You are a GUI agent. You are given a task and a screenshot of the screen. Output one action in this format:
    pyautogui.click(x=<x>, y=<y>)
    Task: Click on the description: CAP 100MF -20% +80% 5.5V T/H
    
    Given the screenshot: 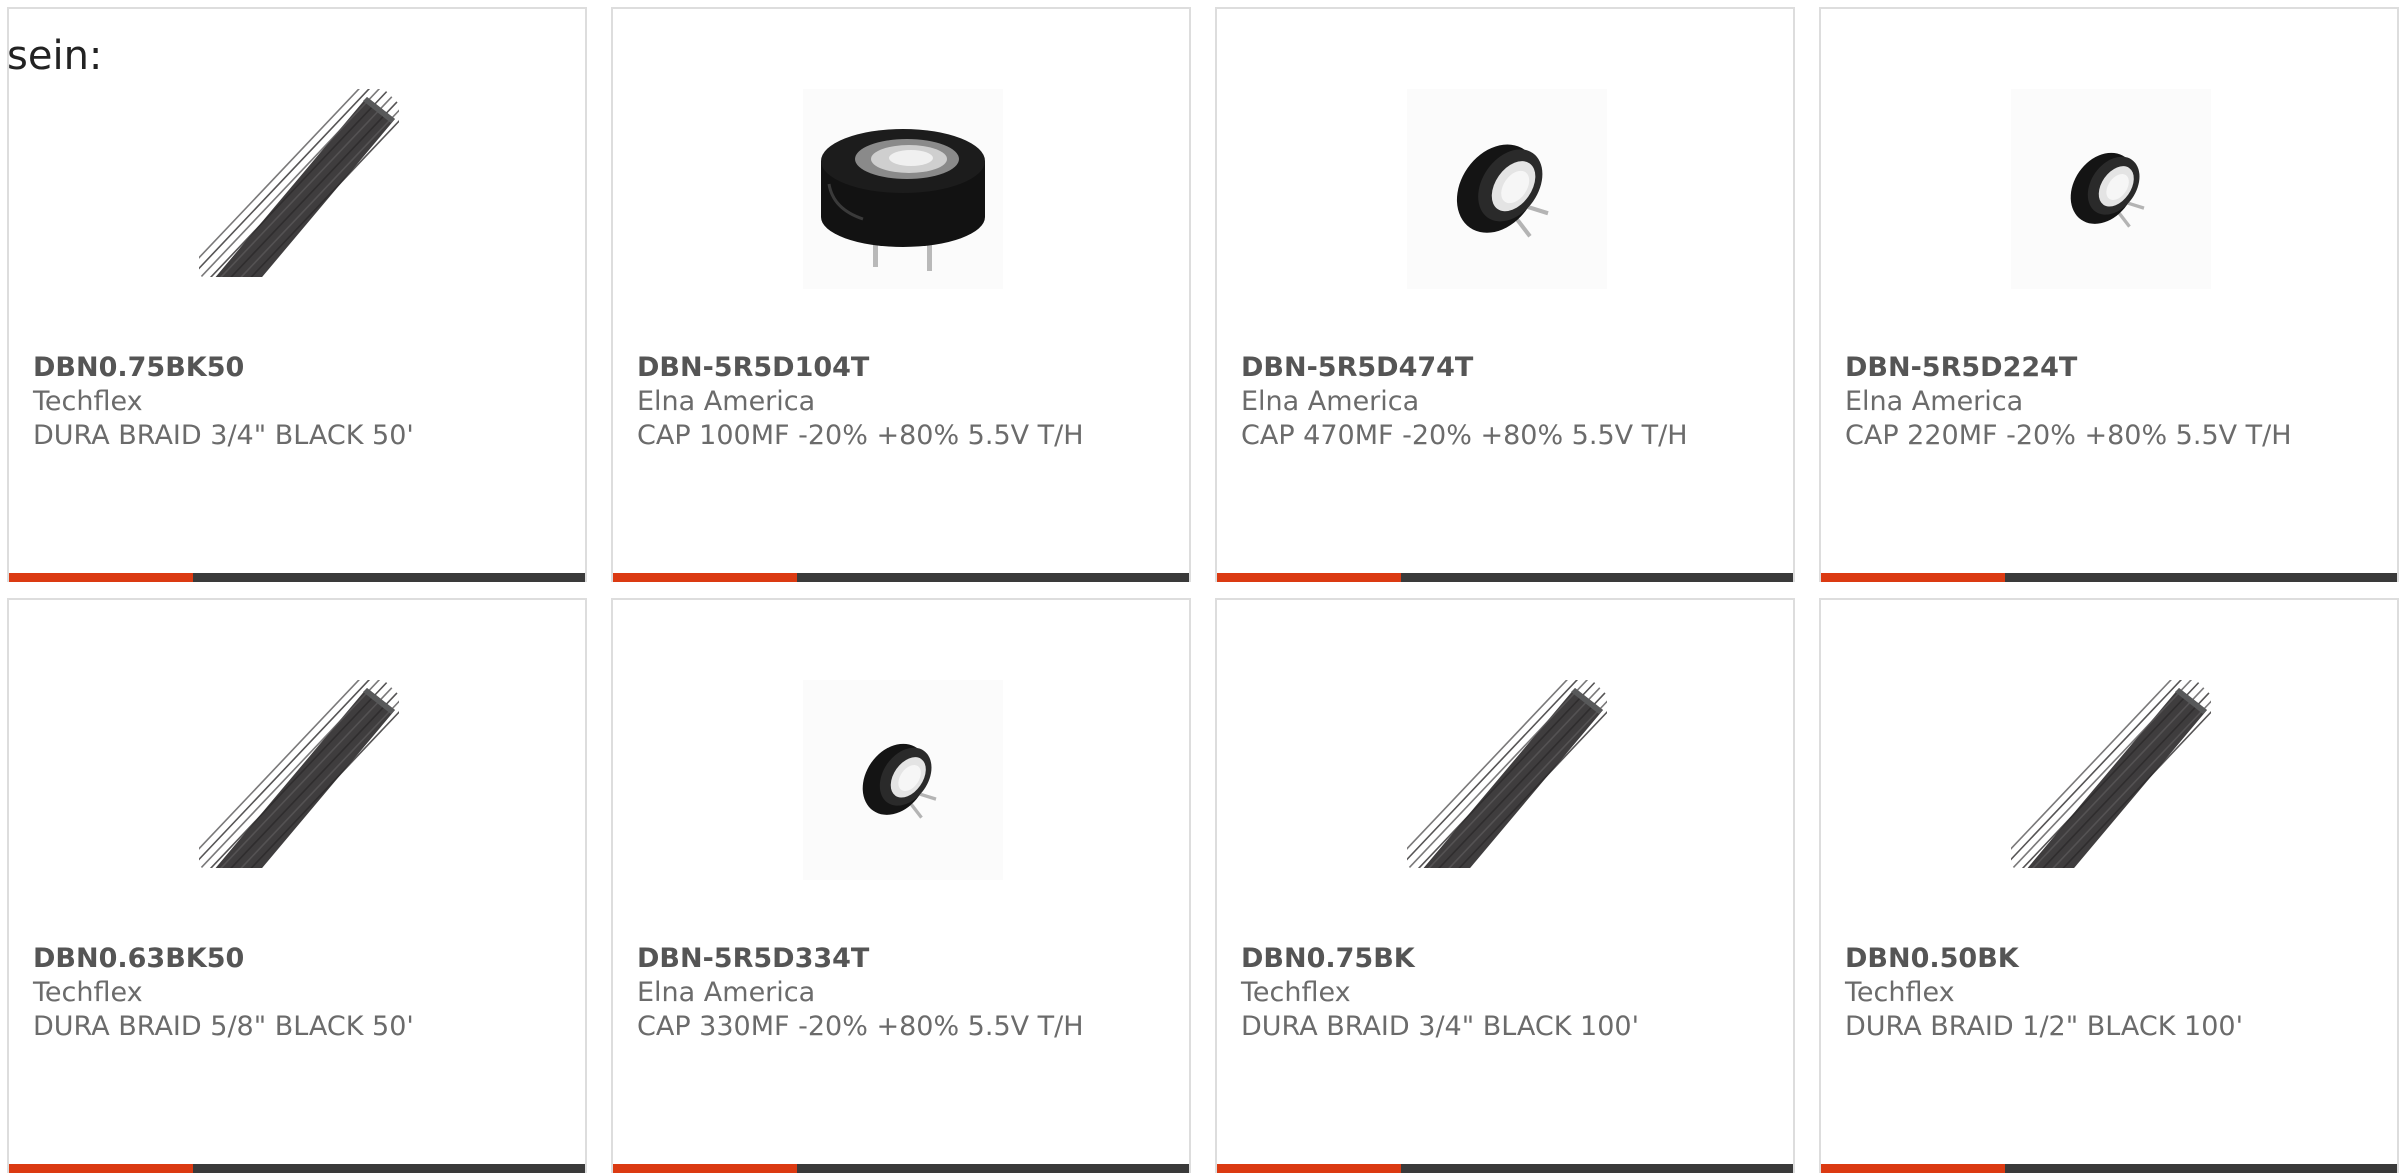 What is the action you would take?
    pyautogui.click(x=860, y=435)
    